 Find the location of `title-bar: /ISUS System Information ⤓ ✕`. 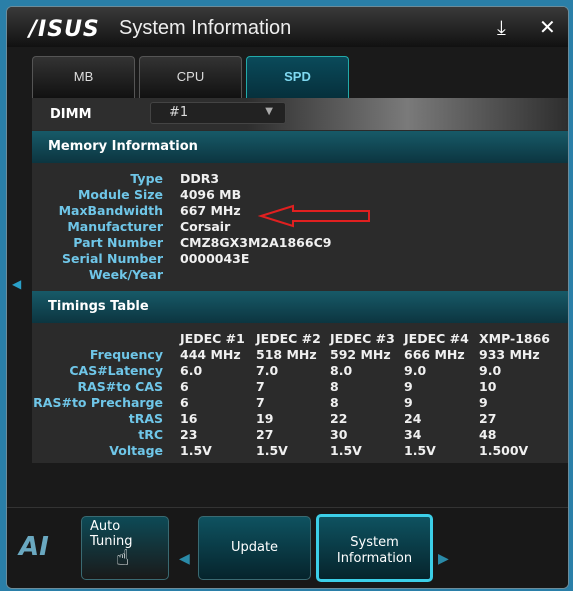

title-bar: /ISUS System Information ⤓ ✕ is located at coordinates (287, 27).